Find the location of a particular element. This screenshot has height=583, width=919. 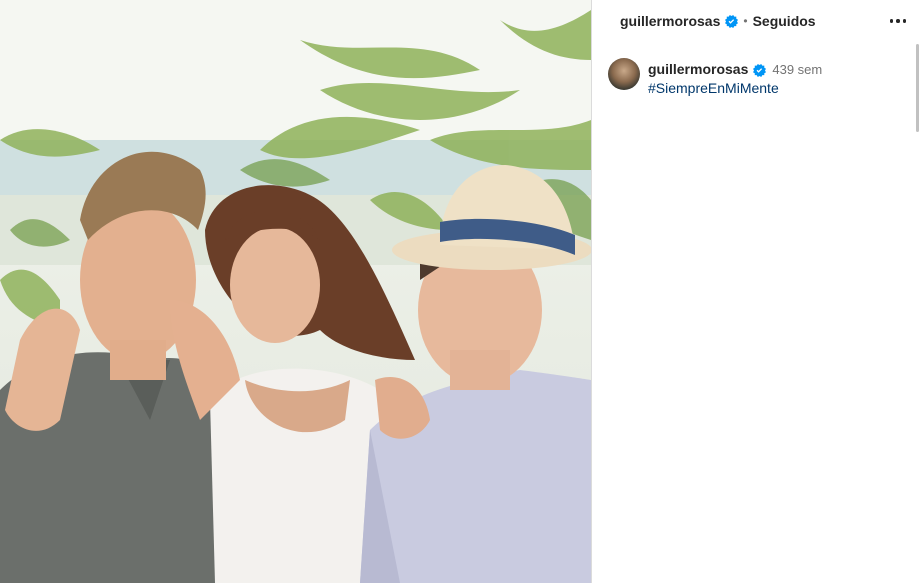

hashtag-link: #SiempreEnMiMente is located at coordinates (735, 88).